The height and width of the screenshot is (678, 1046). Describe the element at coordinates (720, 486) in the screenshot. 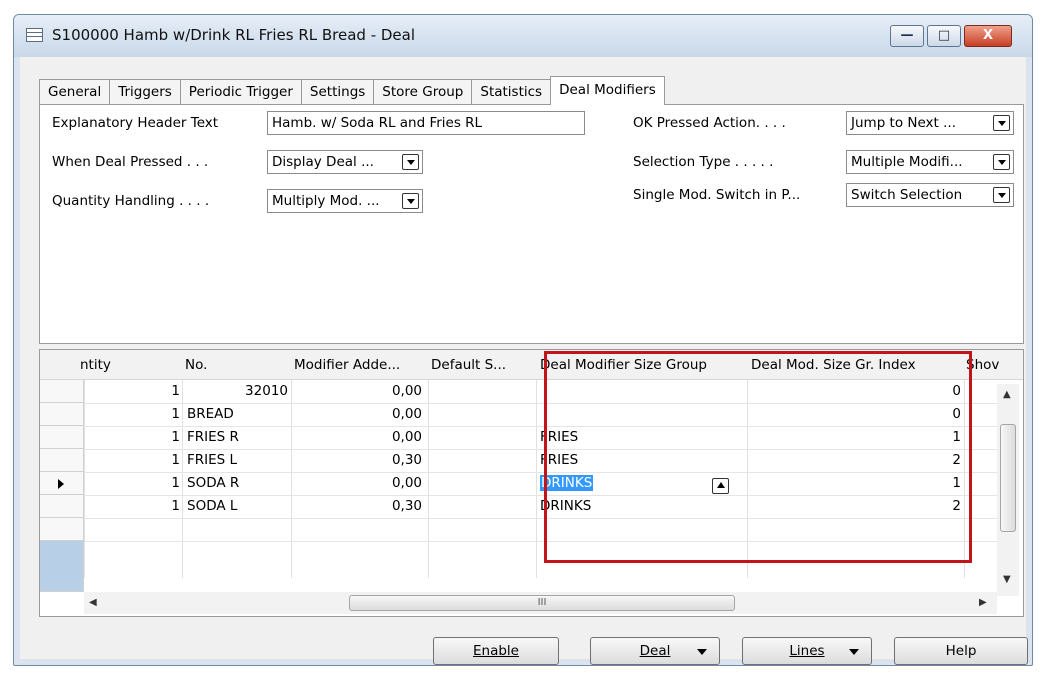

I see `lookup-up-icon` at that location.